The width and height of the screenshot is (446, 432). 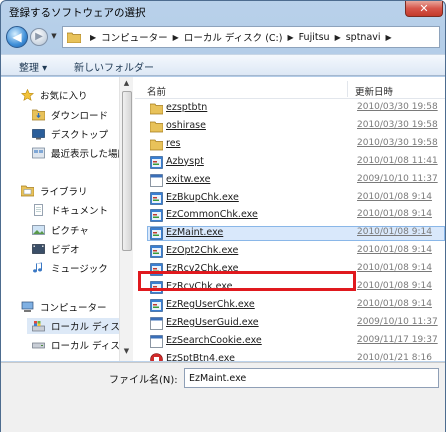 What do you see at coordinates (80, 116) in the screenshot?
I see `nav-downloads-label: ダウンロード` at bounding box center [80, 116].